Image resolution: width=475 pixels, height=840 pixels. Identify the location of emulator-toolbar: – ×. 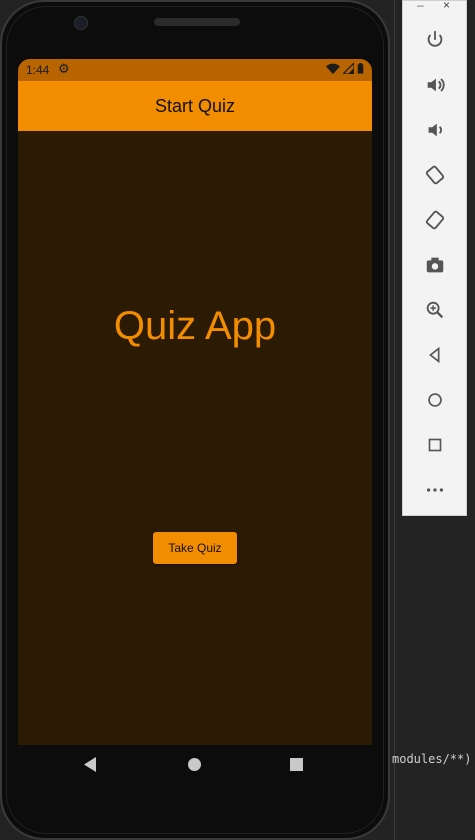
(434, 258).